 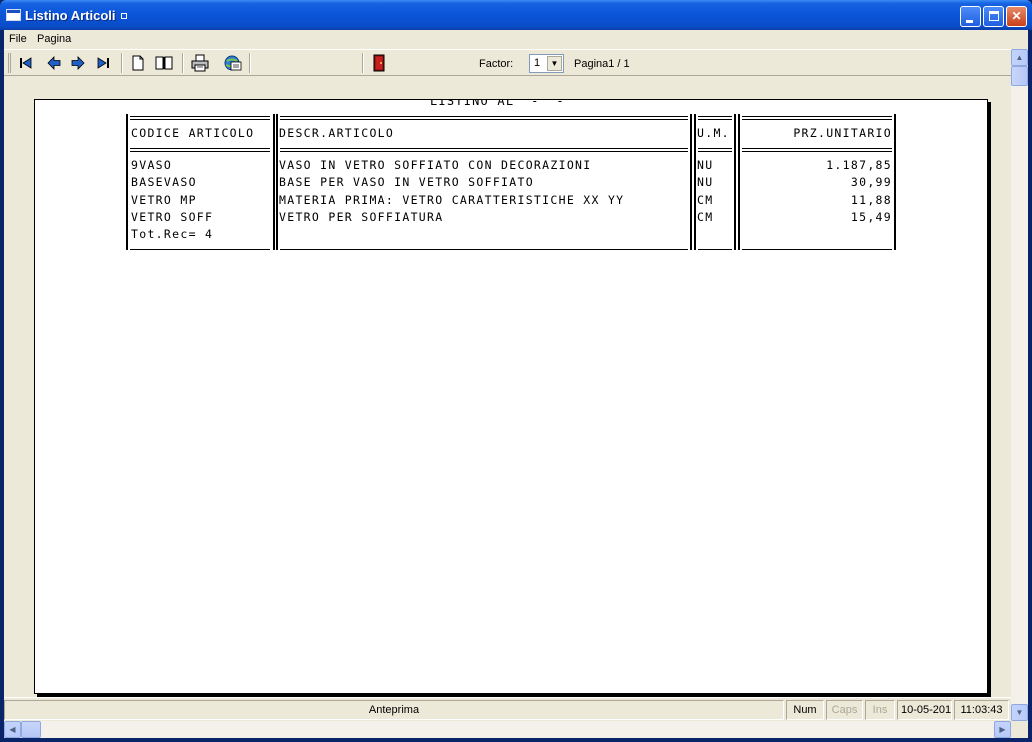 I want to click on cell-description: VASO IN VETRO SOFFIATO CON DECORAZIONI, so click(x=435, y=165).